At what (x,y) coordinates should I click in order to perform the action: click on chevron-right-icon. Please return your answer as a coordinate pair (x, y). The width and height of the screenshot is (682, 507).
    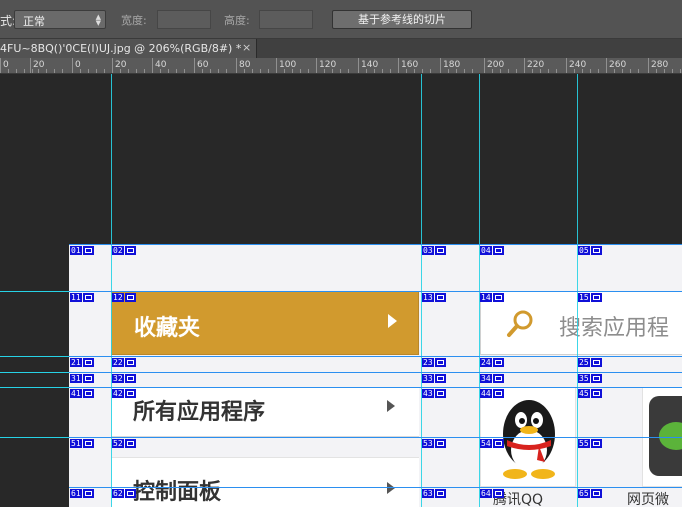
    Looking at the image, I should click on (392, 321).